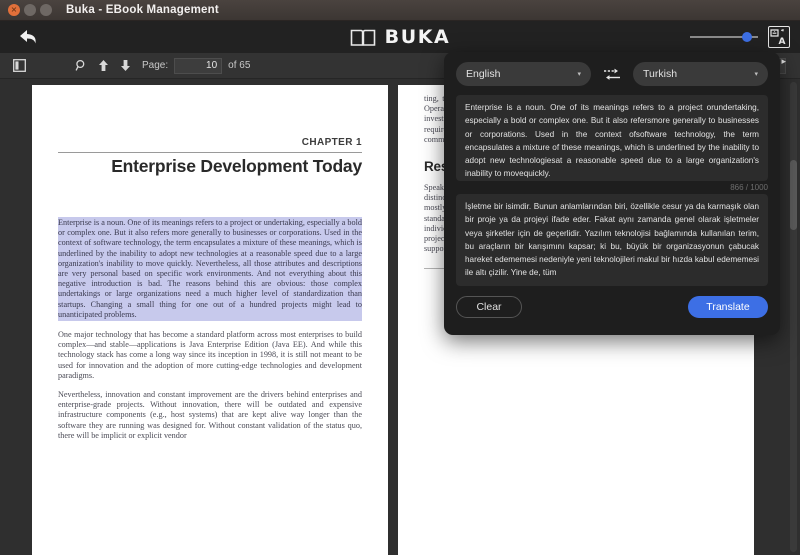 This screenshot has width=800, height=555. I want to click on translate-button: Translate, so click(728, 307).